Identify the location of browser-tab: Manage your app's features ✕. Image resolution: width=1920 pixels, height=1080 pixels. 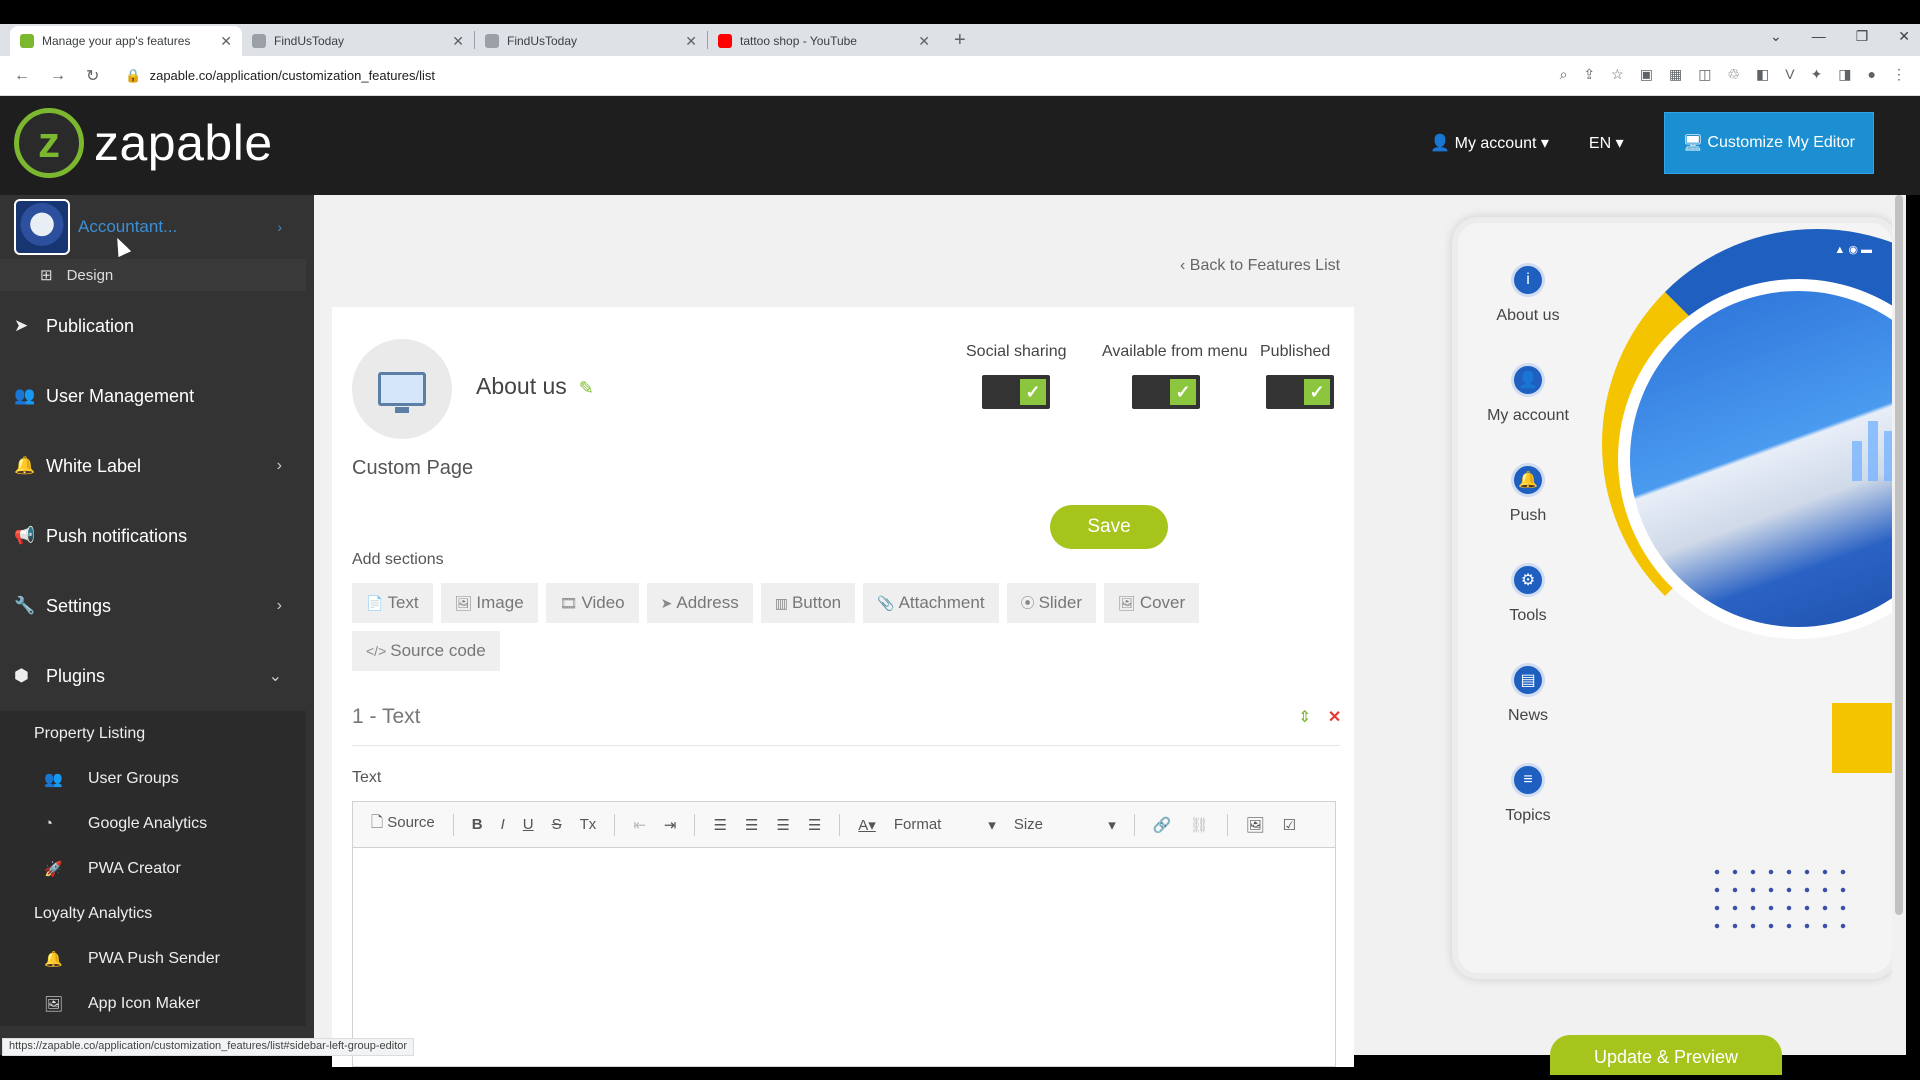
(126, 41).